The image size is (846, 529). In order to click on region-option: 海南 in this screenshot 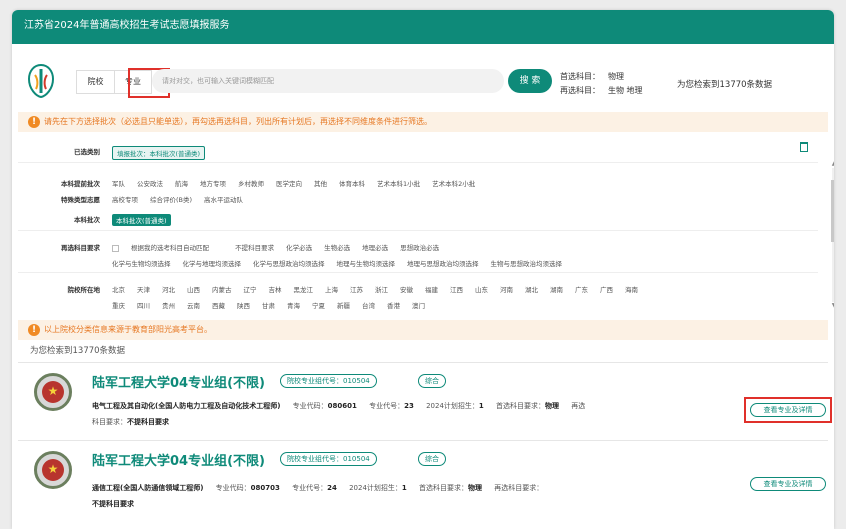, I will do `click(631, 290)`.